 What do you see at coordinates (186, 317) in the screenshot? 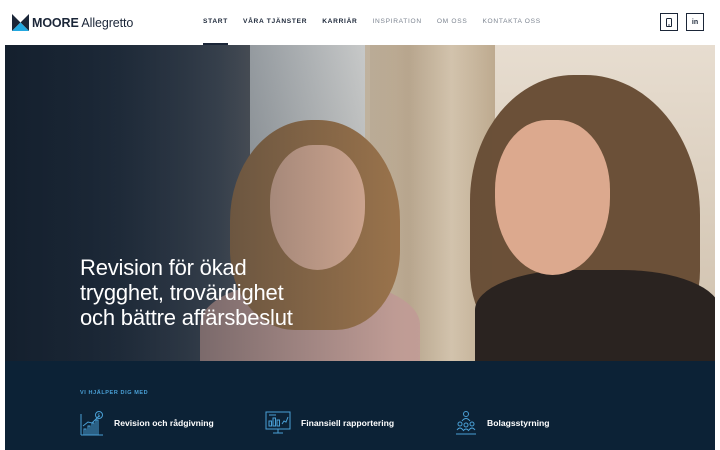
I see `hero-title-line-3: och bättre affärsbeslut` at bounding box center [186, 317].